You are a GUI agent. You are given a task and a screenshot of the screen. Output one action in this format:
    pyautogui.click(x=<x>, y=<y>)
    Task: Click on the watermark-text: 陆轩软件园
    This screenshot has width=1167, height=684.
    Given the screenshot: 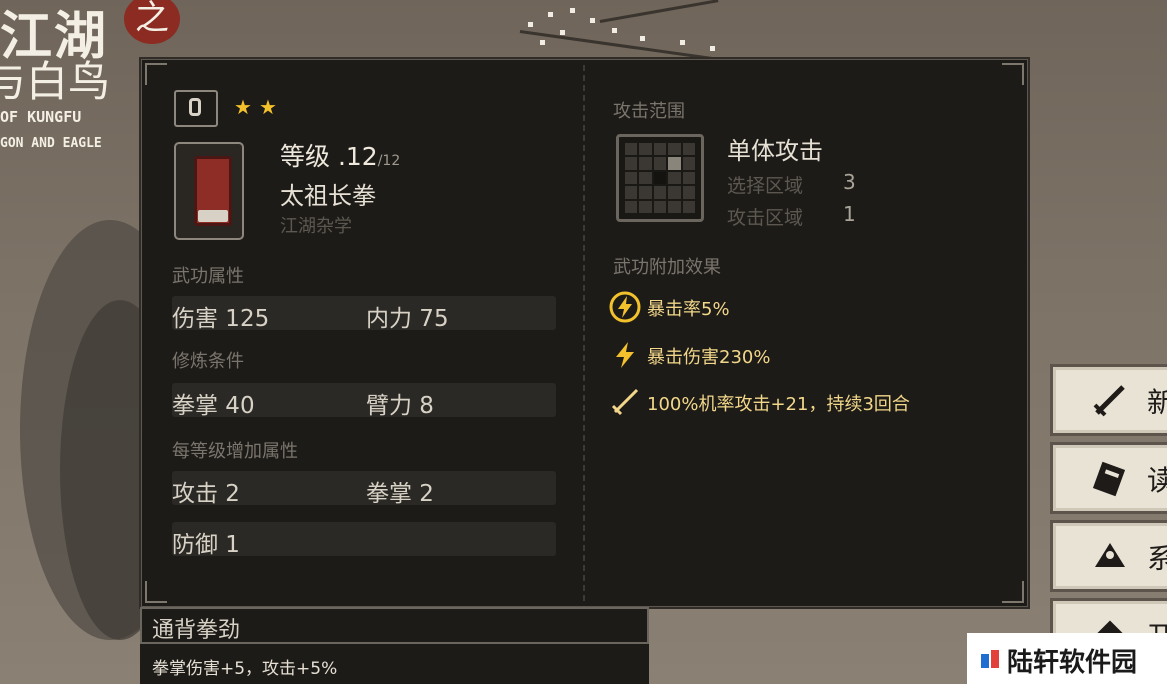 What is the action you would take?
    pyautogui.click(x=1072, y=663)
    